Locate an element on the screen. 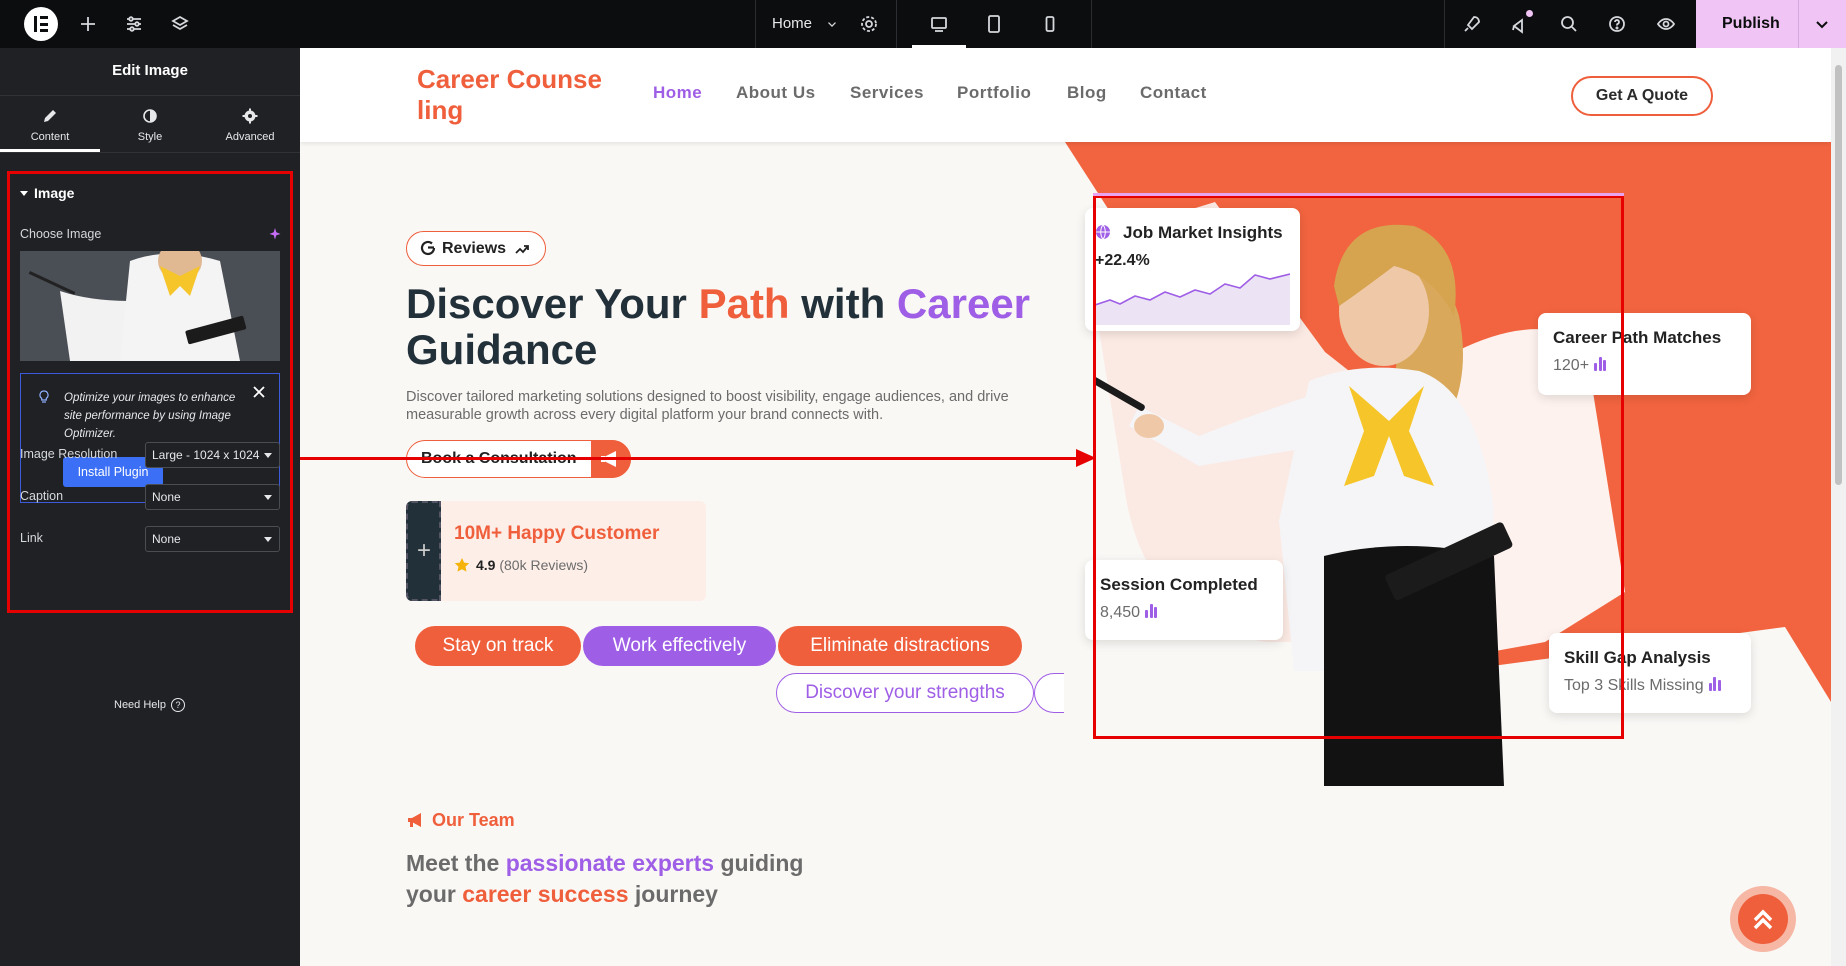 The height and width of the screenshot is (966, 1846). tab-label: Content is located at coordinates (50, 137).